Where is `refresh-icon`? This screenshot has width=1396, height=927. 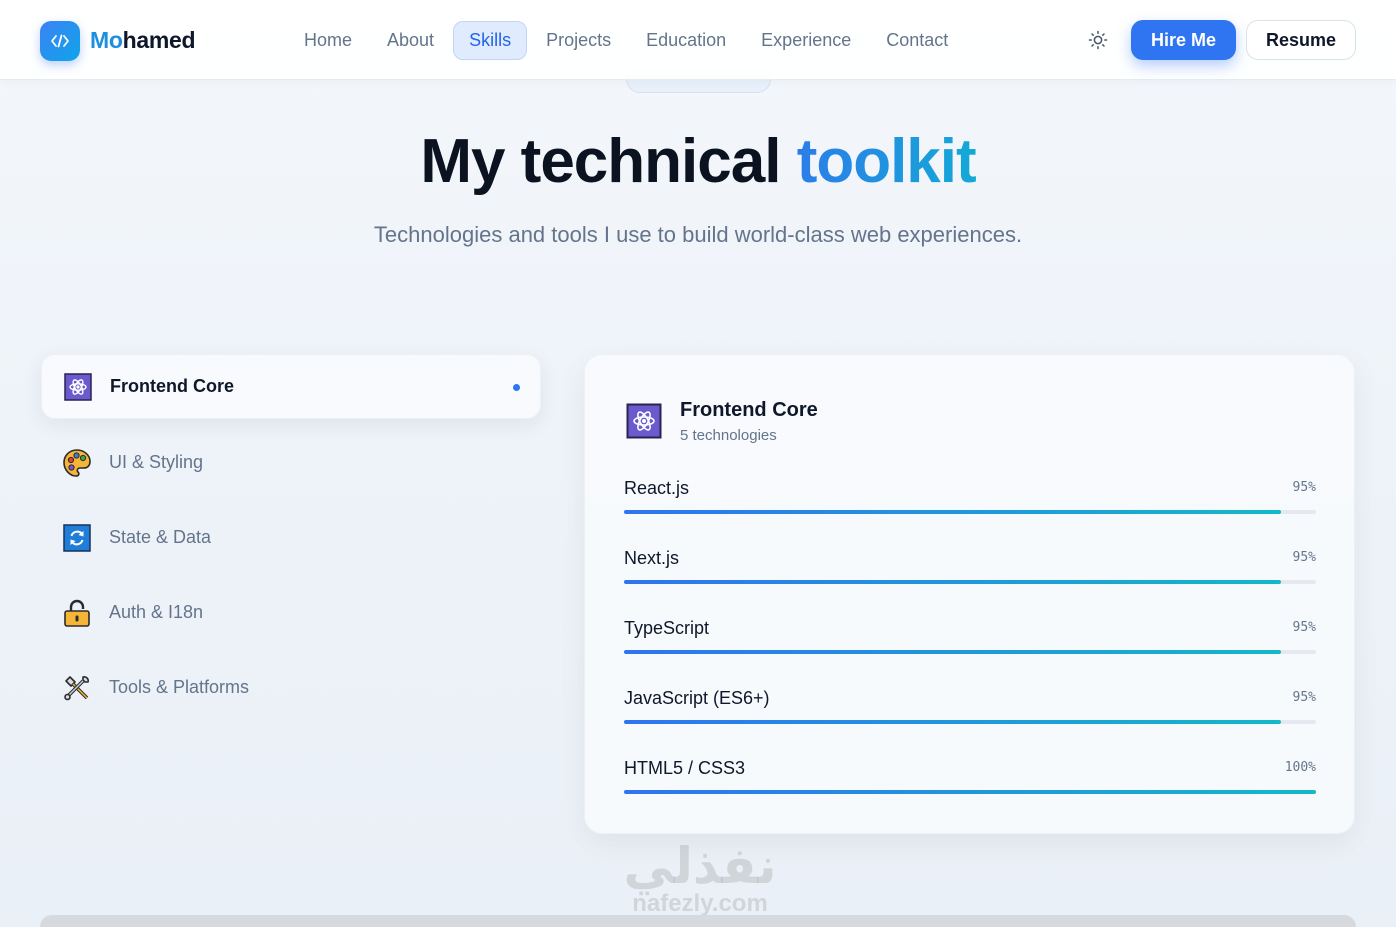 refresh-icon is located at coordinates (77, 538).